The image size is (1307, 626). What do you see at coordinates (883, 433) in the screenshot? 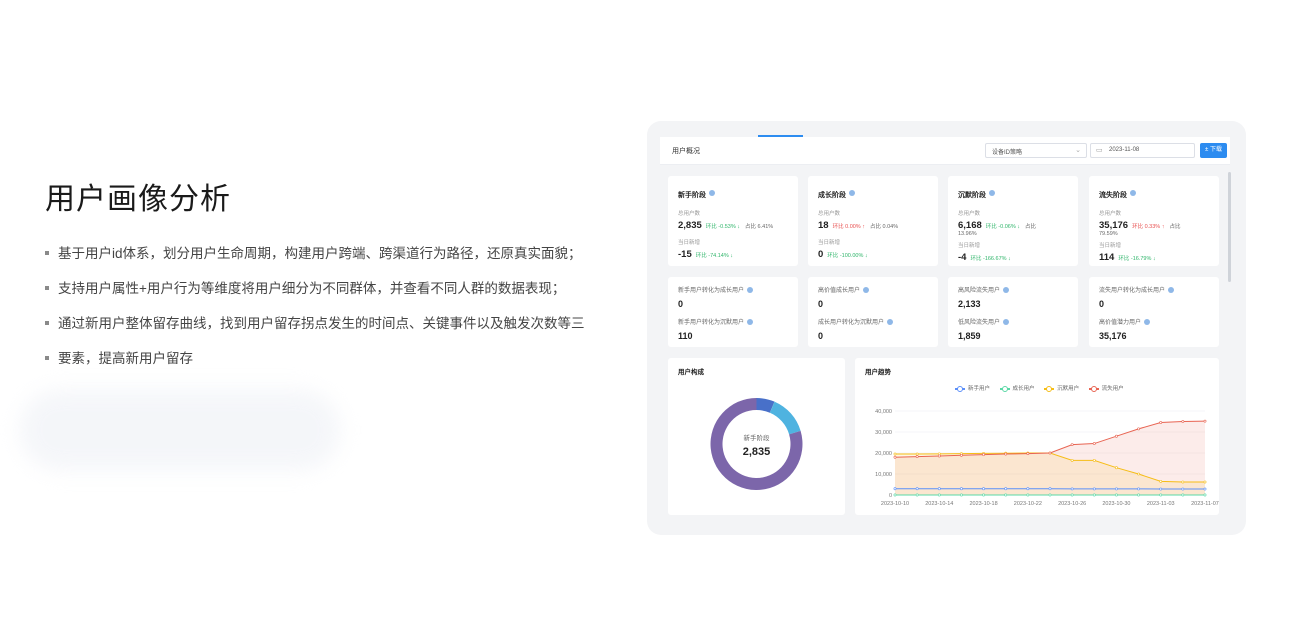
I see `y-tick-label: 30,000` at bounding box center [883, 433].